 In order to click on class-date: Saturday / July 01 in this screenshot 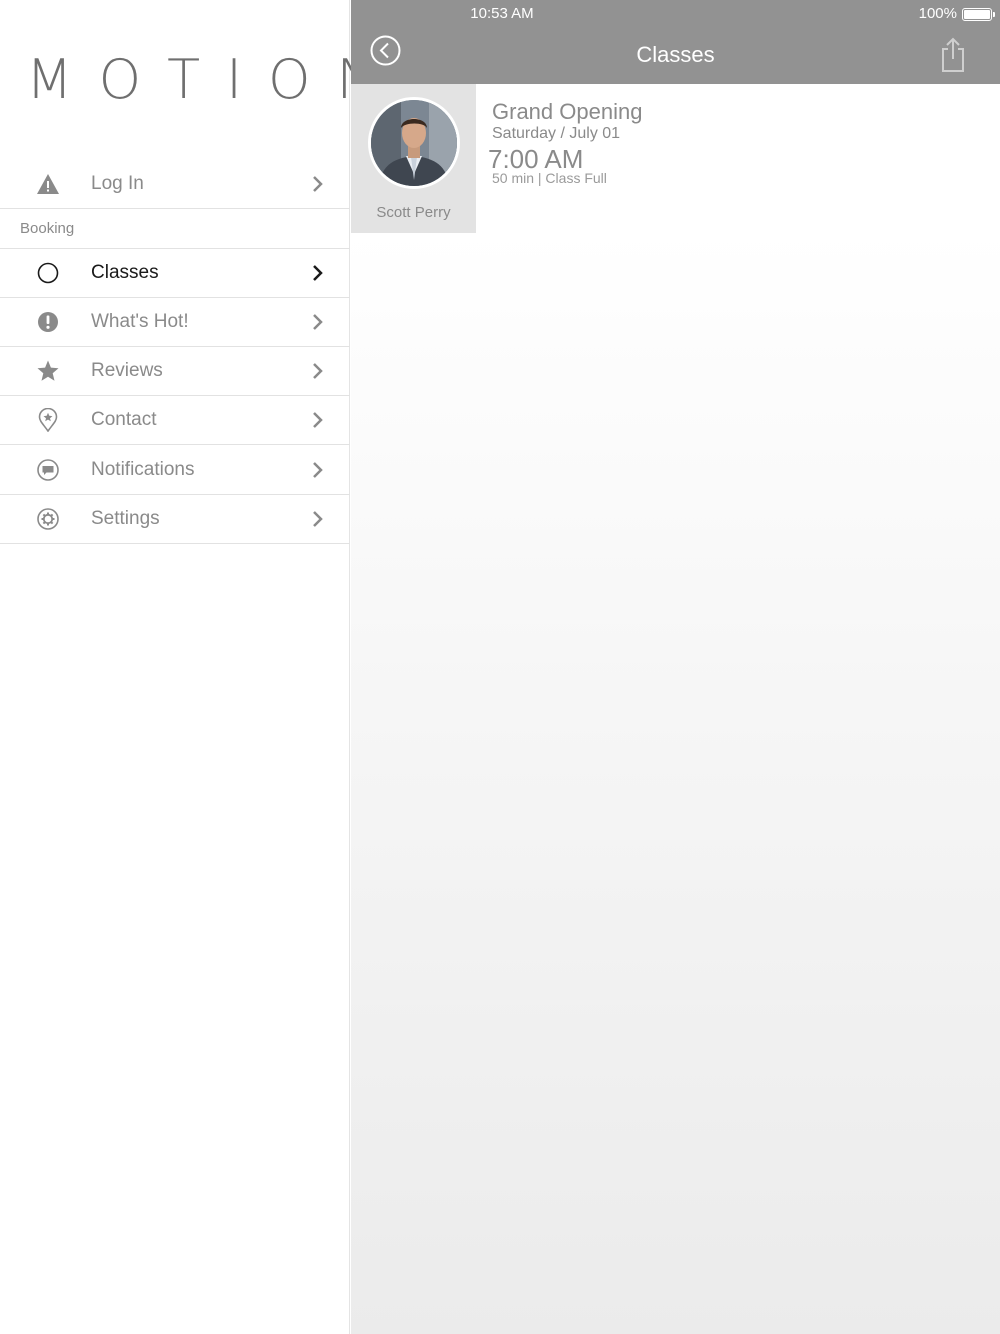, I will do `click(556, 133)`.